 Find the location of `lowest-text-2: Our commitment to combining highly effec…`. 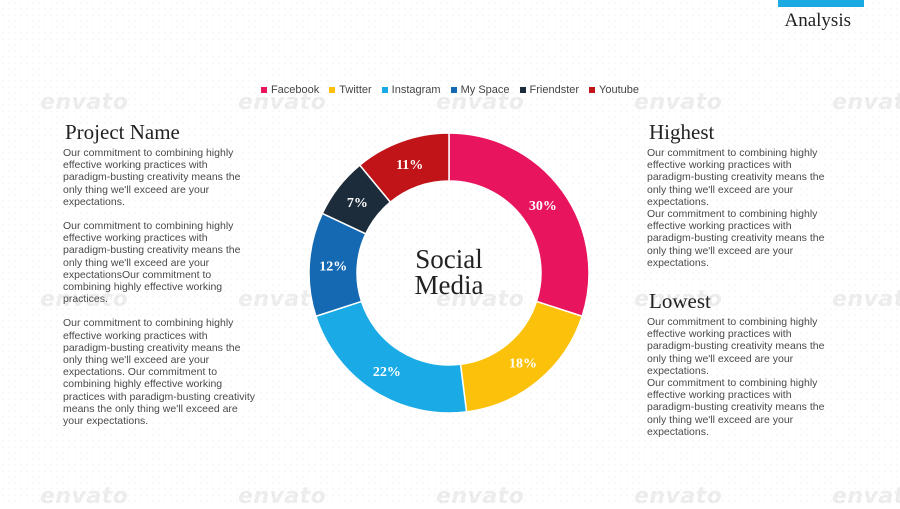

lowest-text-2: Our commitment to combining highly effec… is located at coordinates (743, 407).